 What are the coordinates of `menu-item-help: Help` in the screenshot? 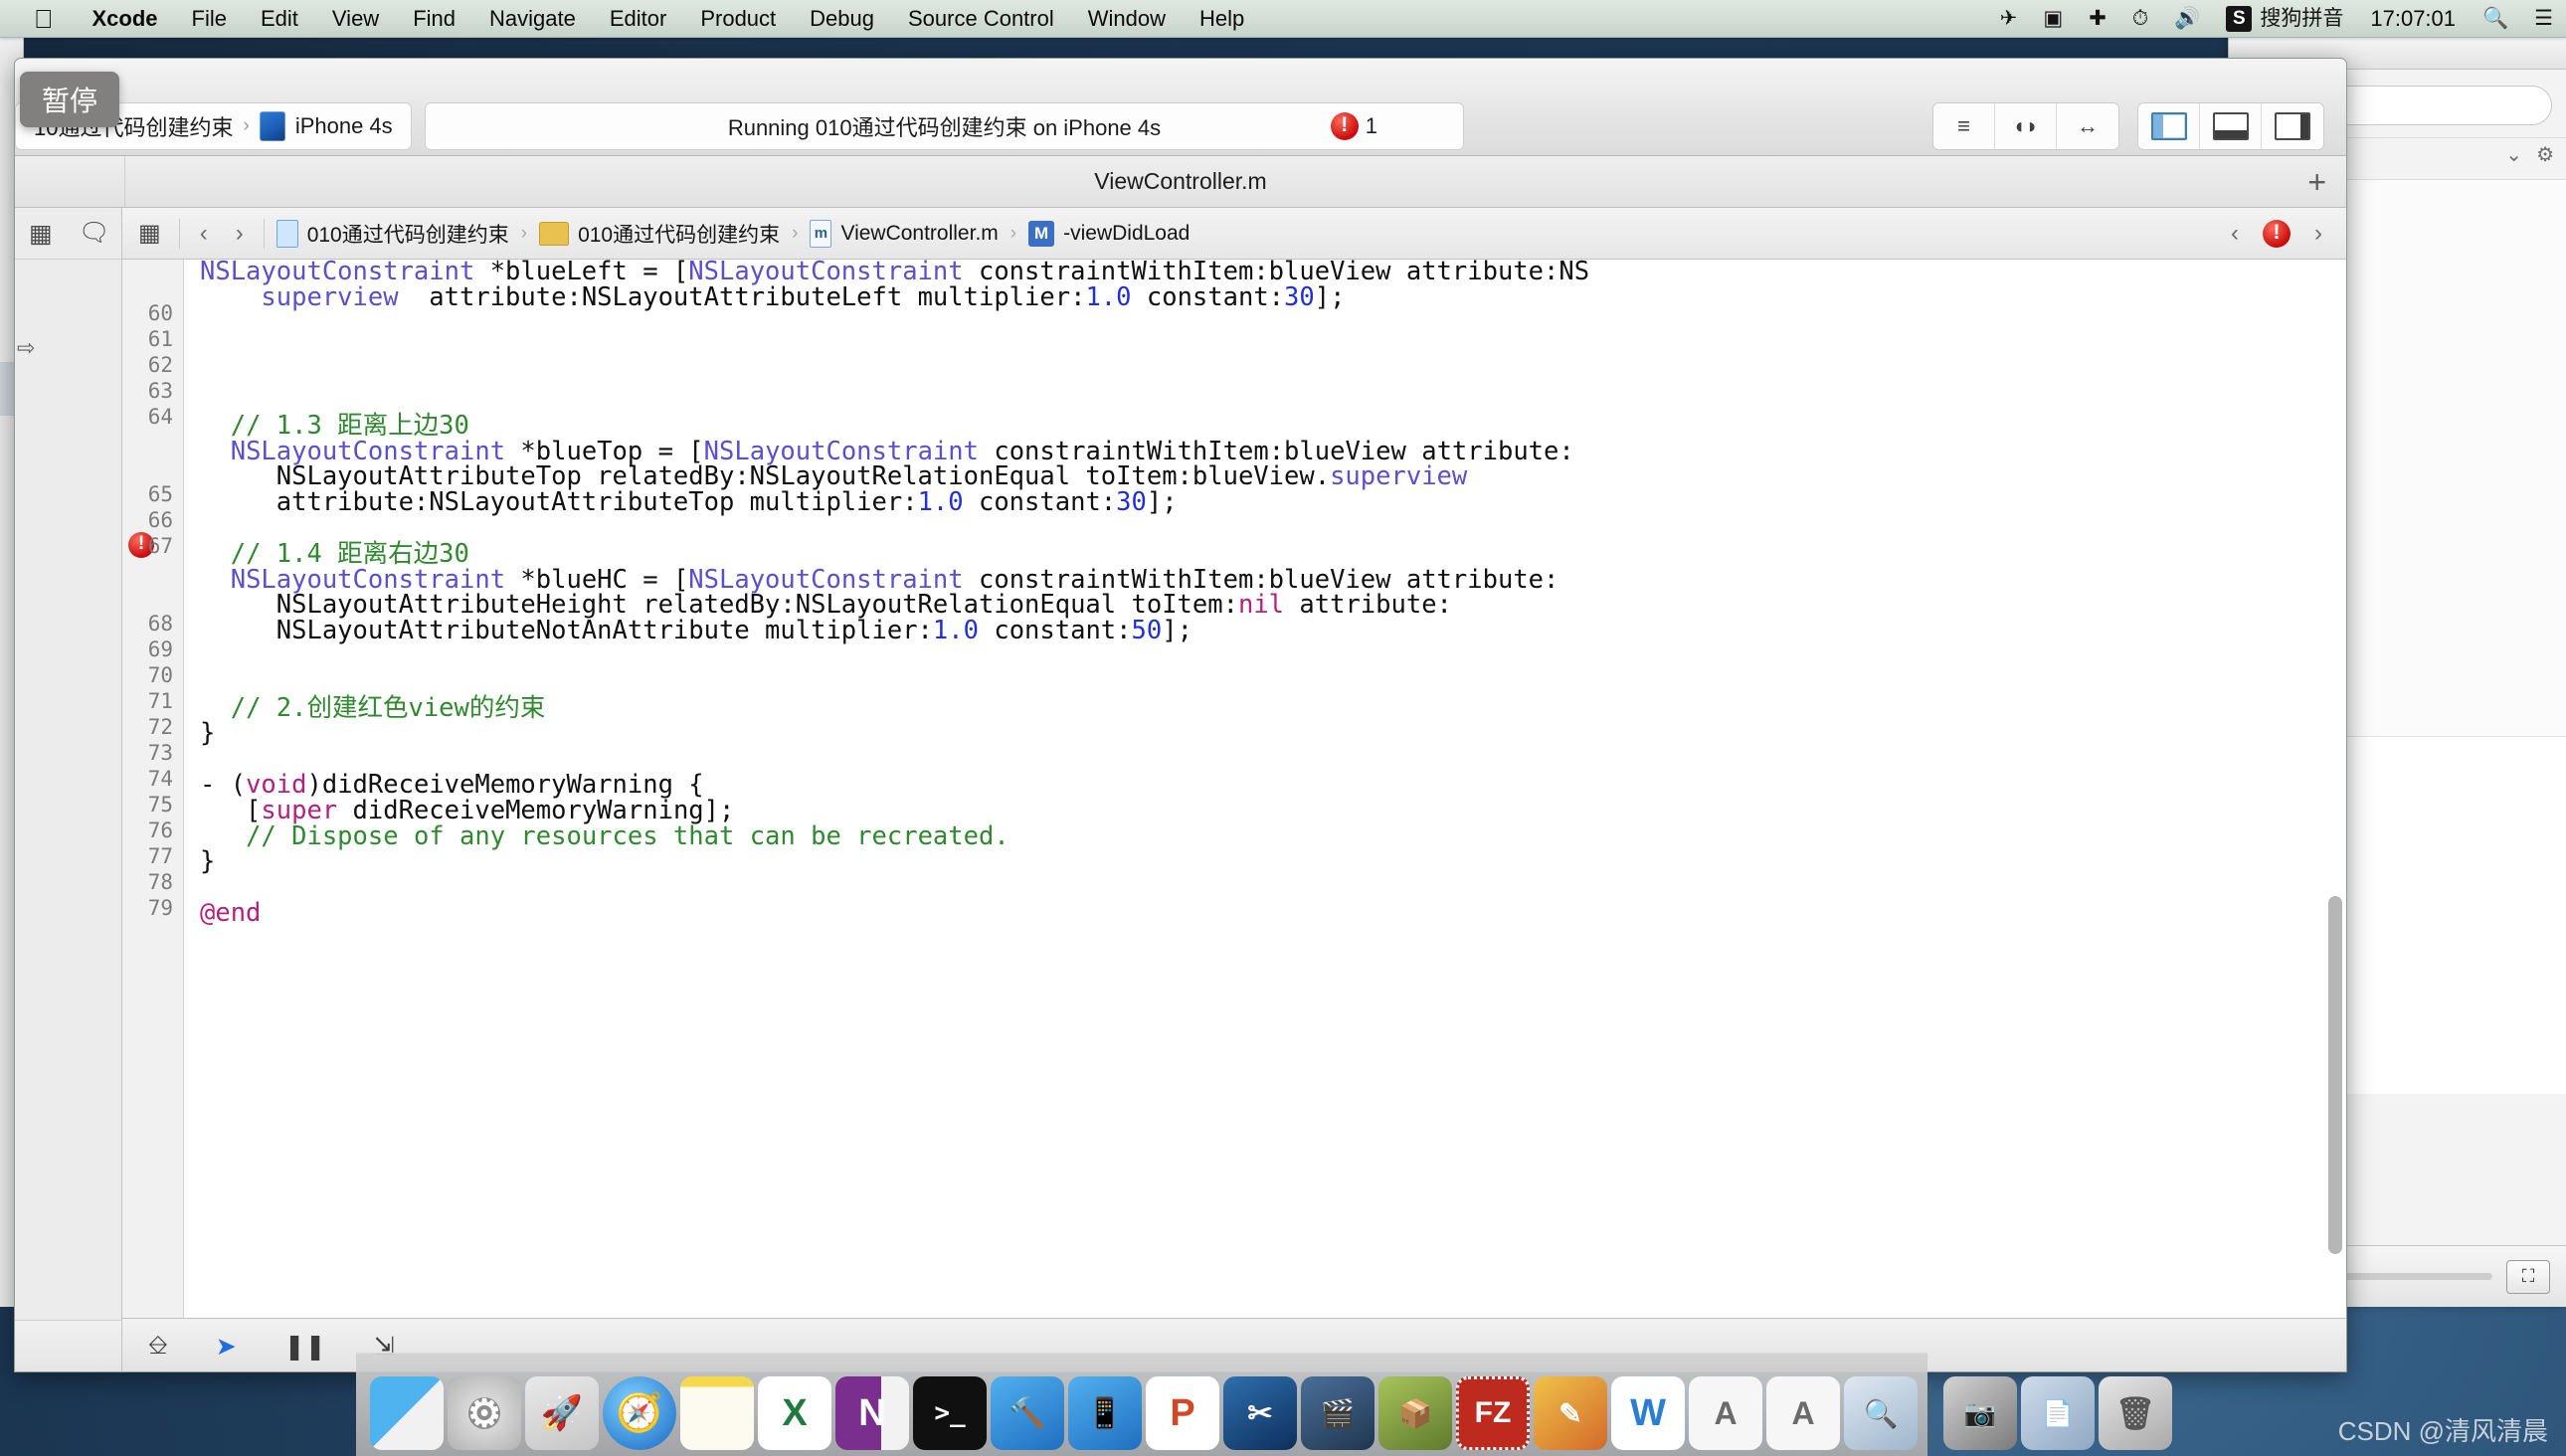 It's located at (1222, 19).